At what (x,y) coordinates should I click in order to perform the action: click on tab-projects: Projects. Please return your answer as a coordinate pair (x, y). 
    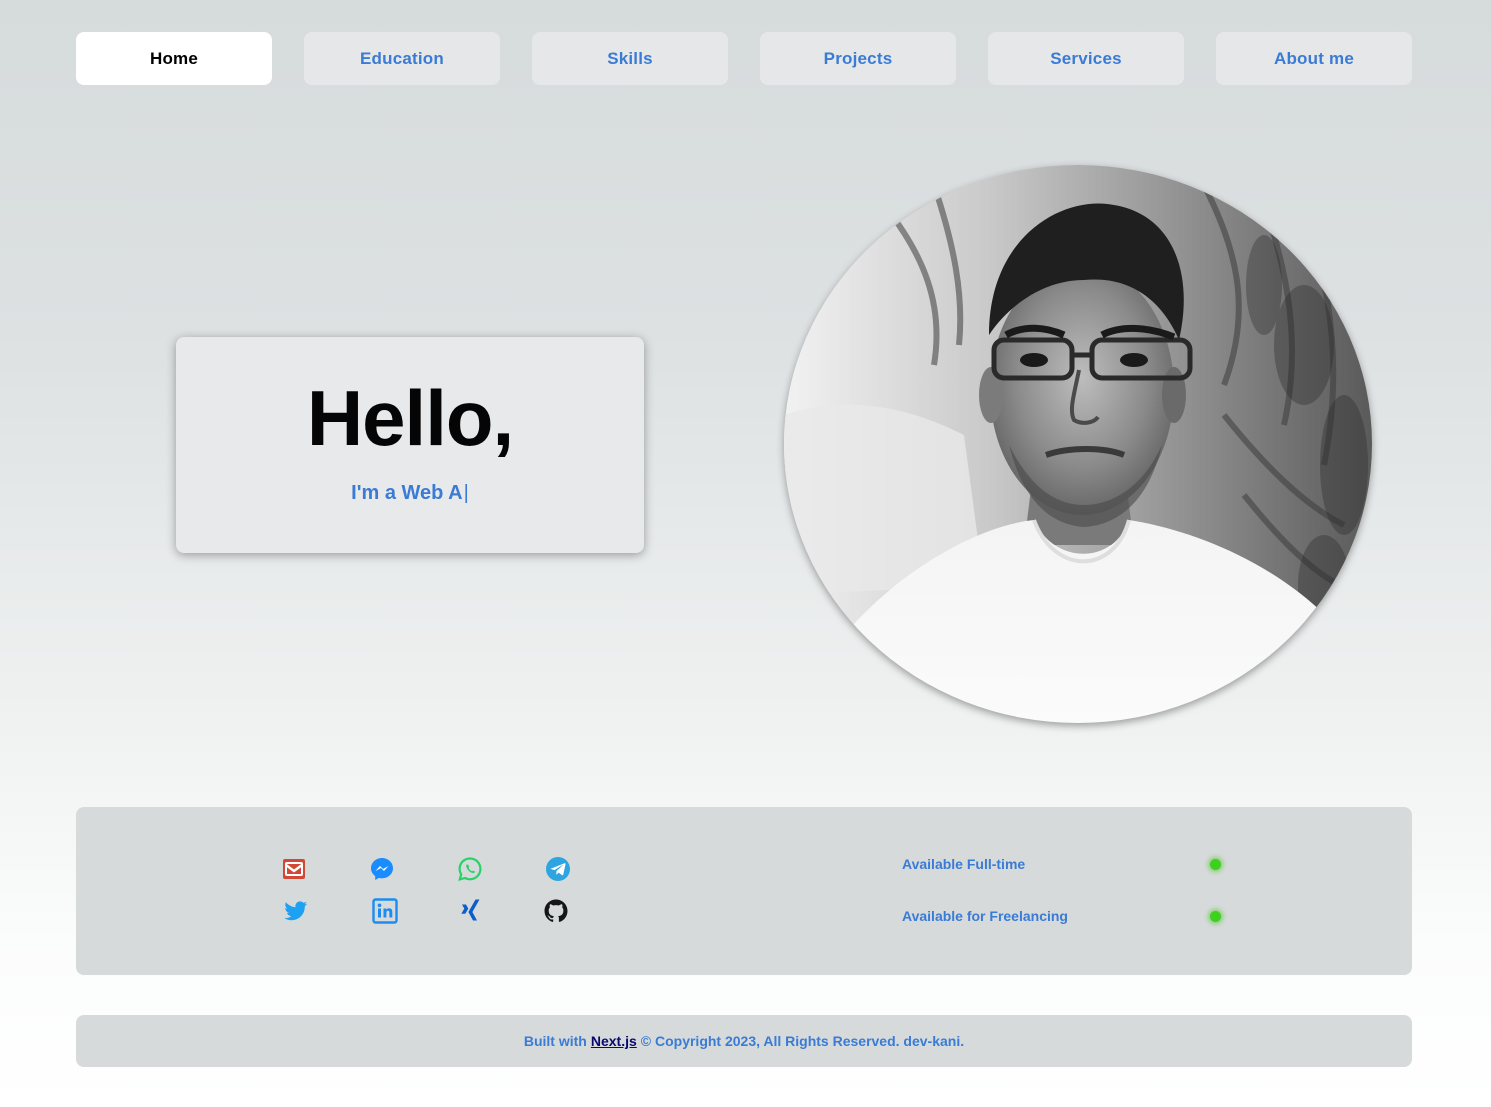
    Looking at the image, I should click on (858, 58).